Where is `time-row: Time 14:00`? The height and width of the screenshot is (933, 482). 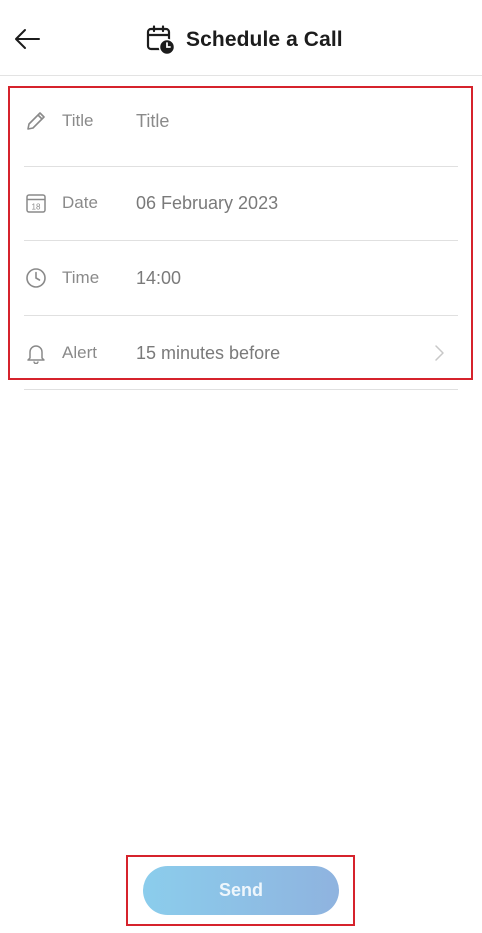 time-row: Time 14:00 is located at coordinates (241, 278).